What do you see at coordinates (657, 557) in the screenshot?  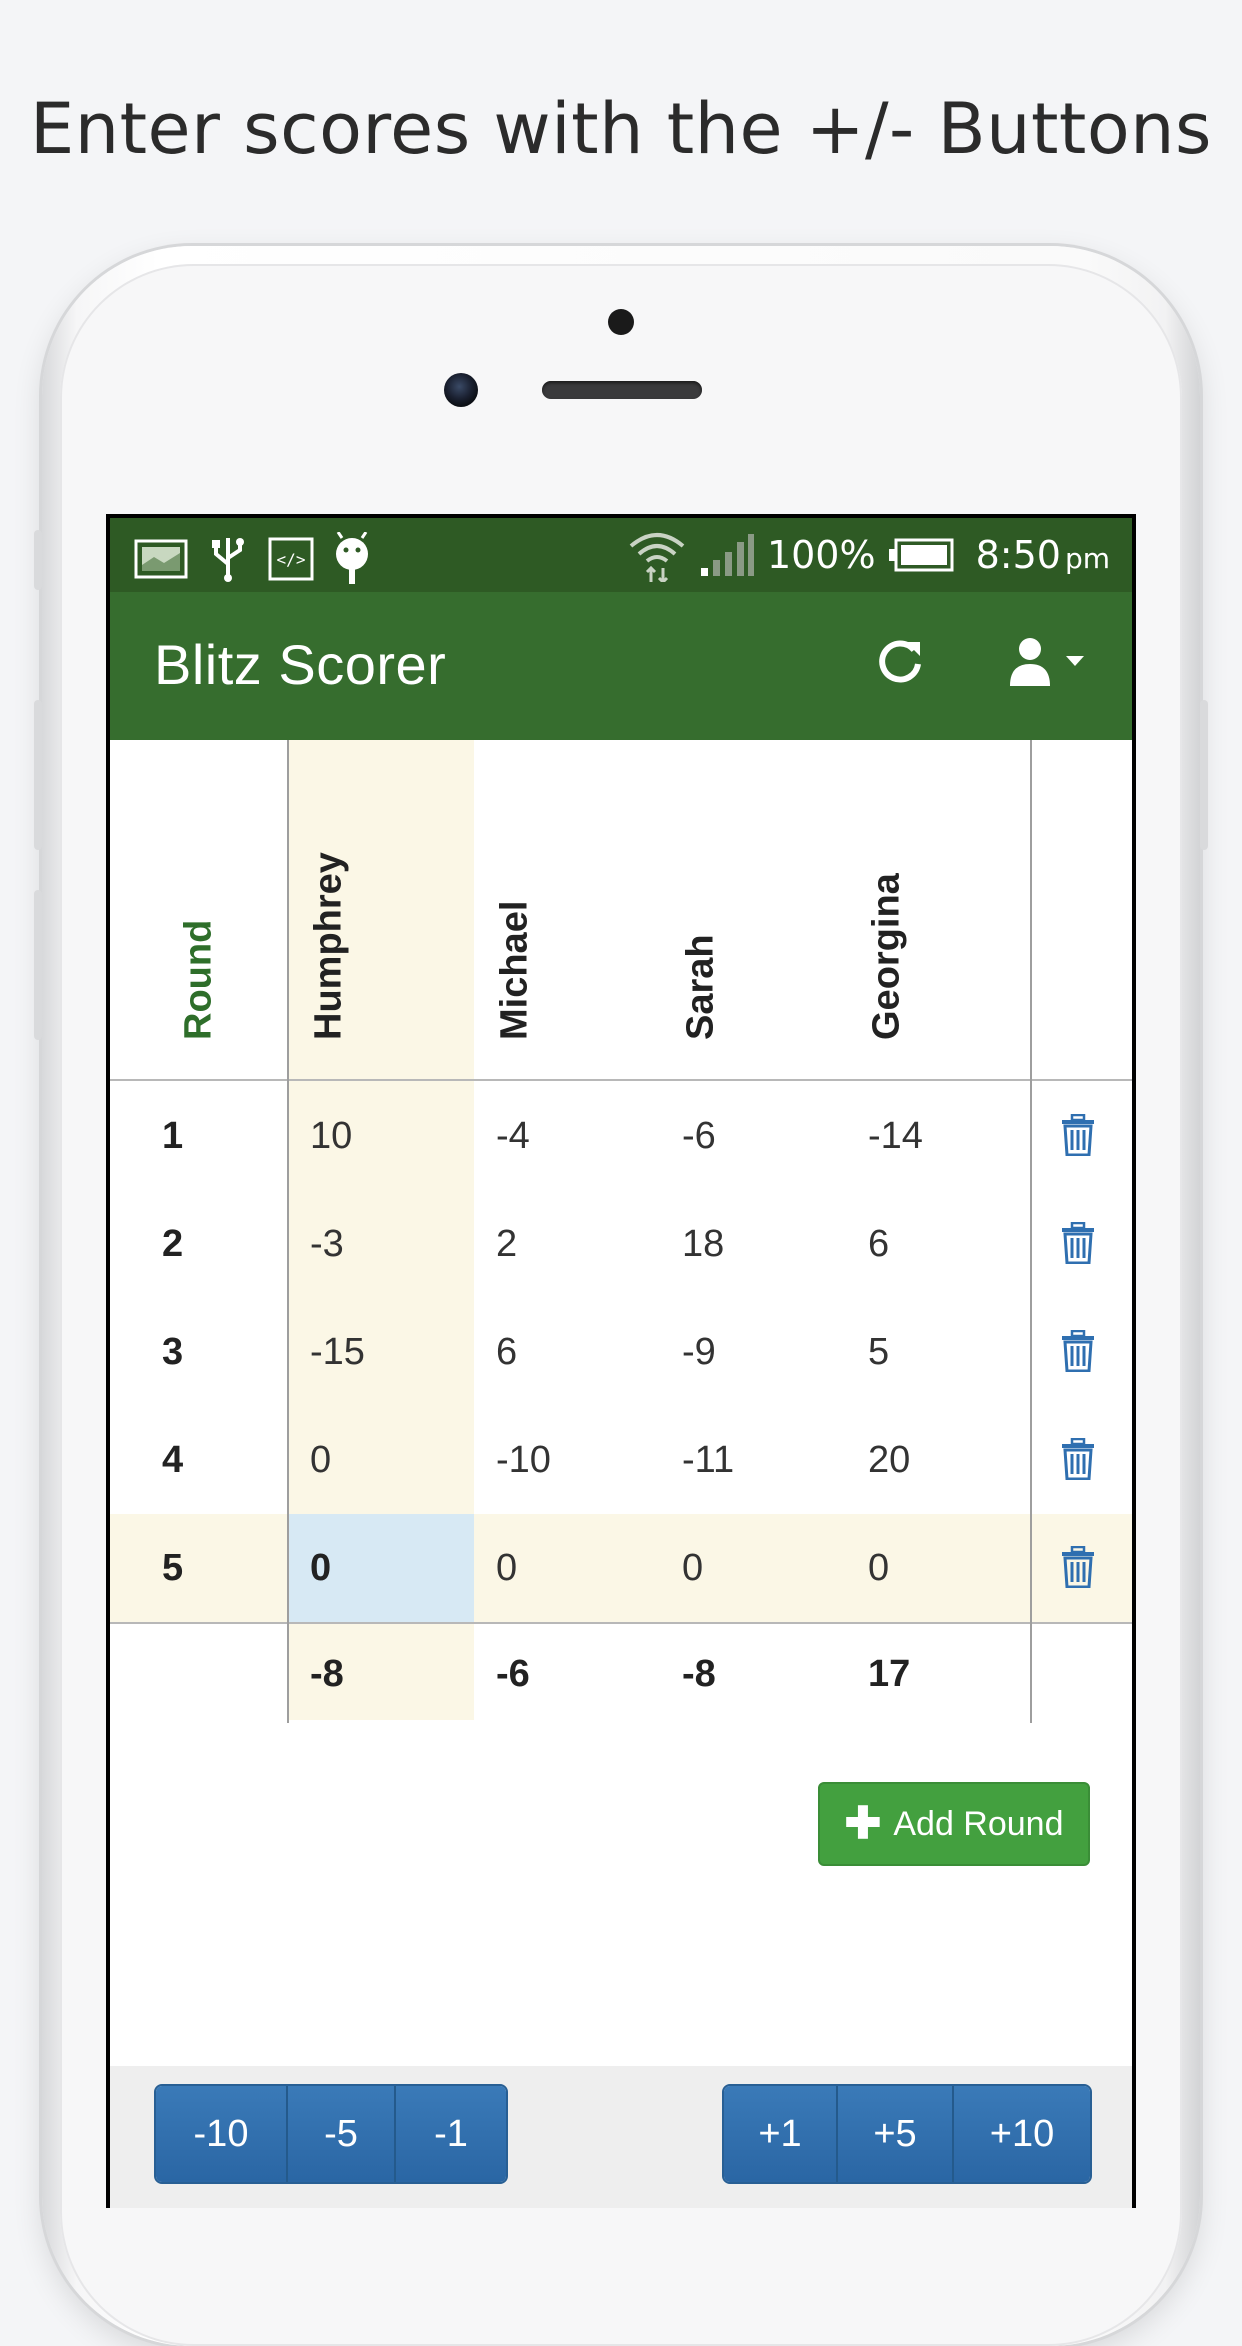 I see `wifi-icon` at bounding box center [657, 557].